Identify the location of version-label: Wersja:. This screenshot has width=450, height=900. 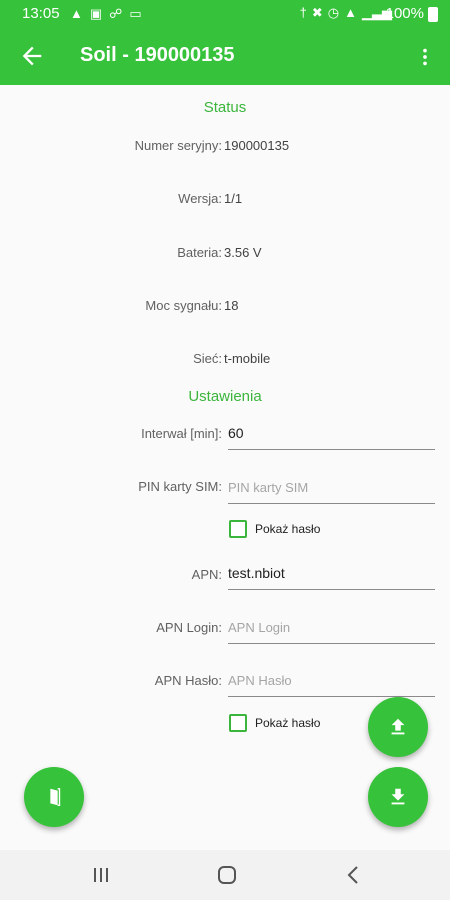
(200, 198).